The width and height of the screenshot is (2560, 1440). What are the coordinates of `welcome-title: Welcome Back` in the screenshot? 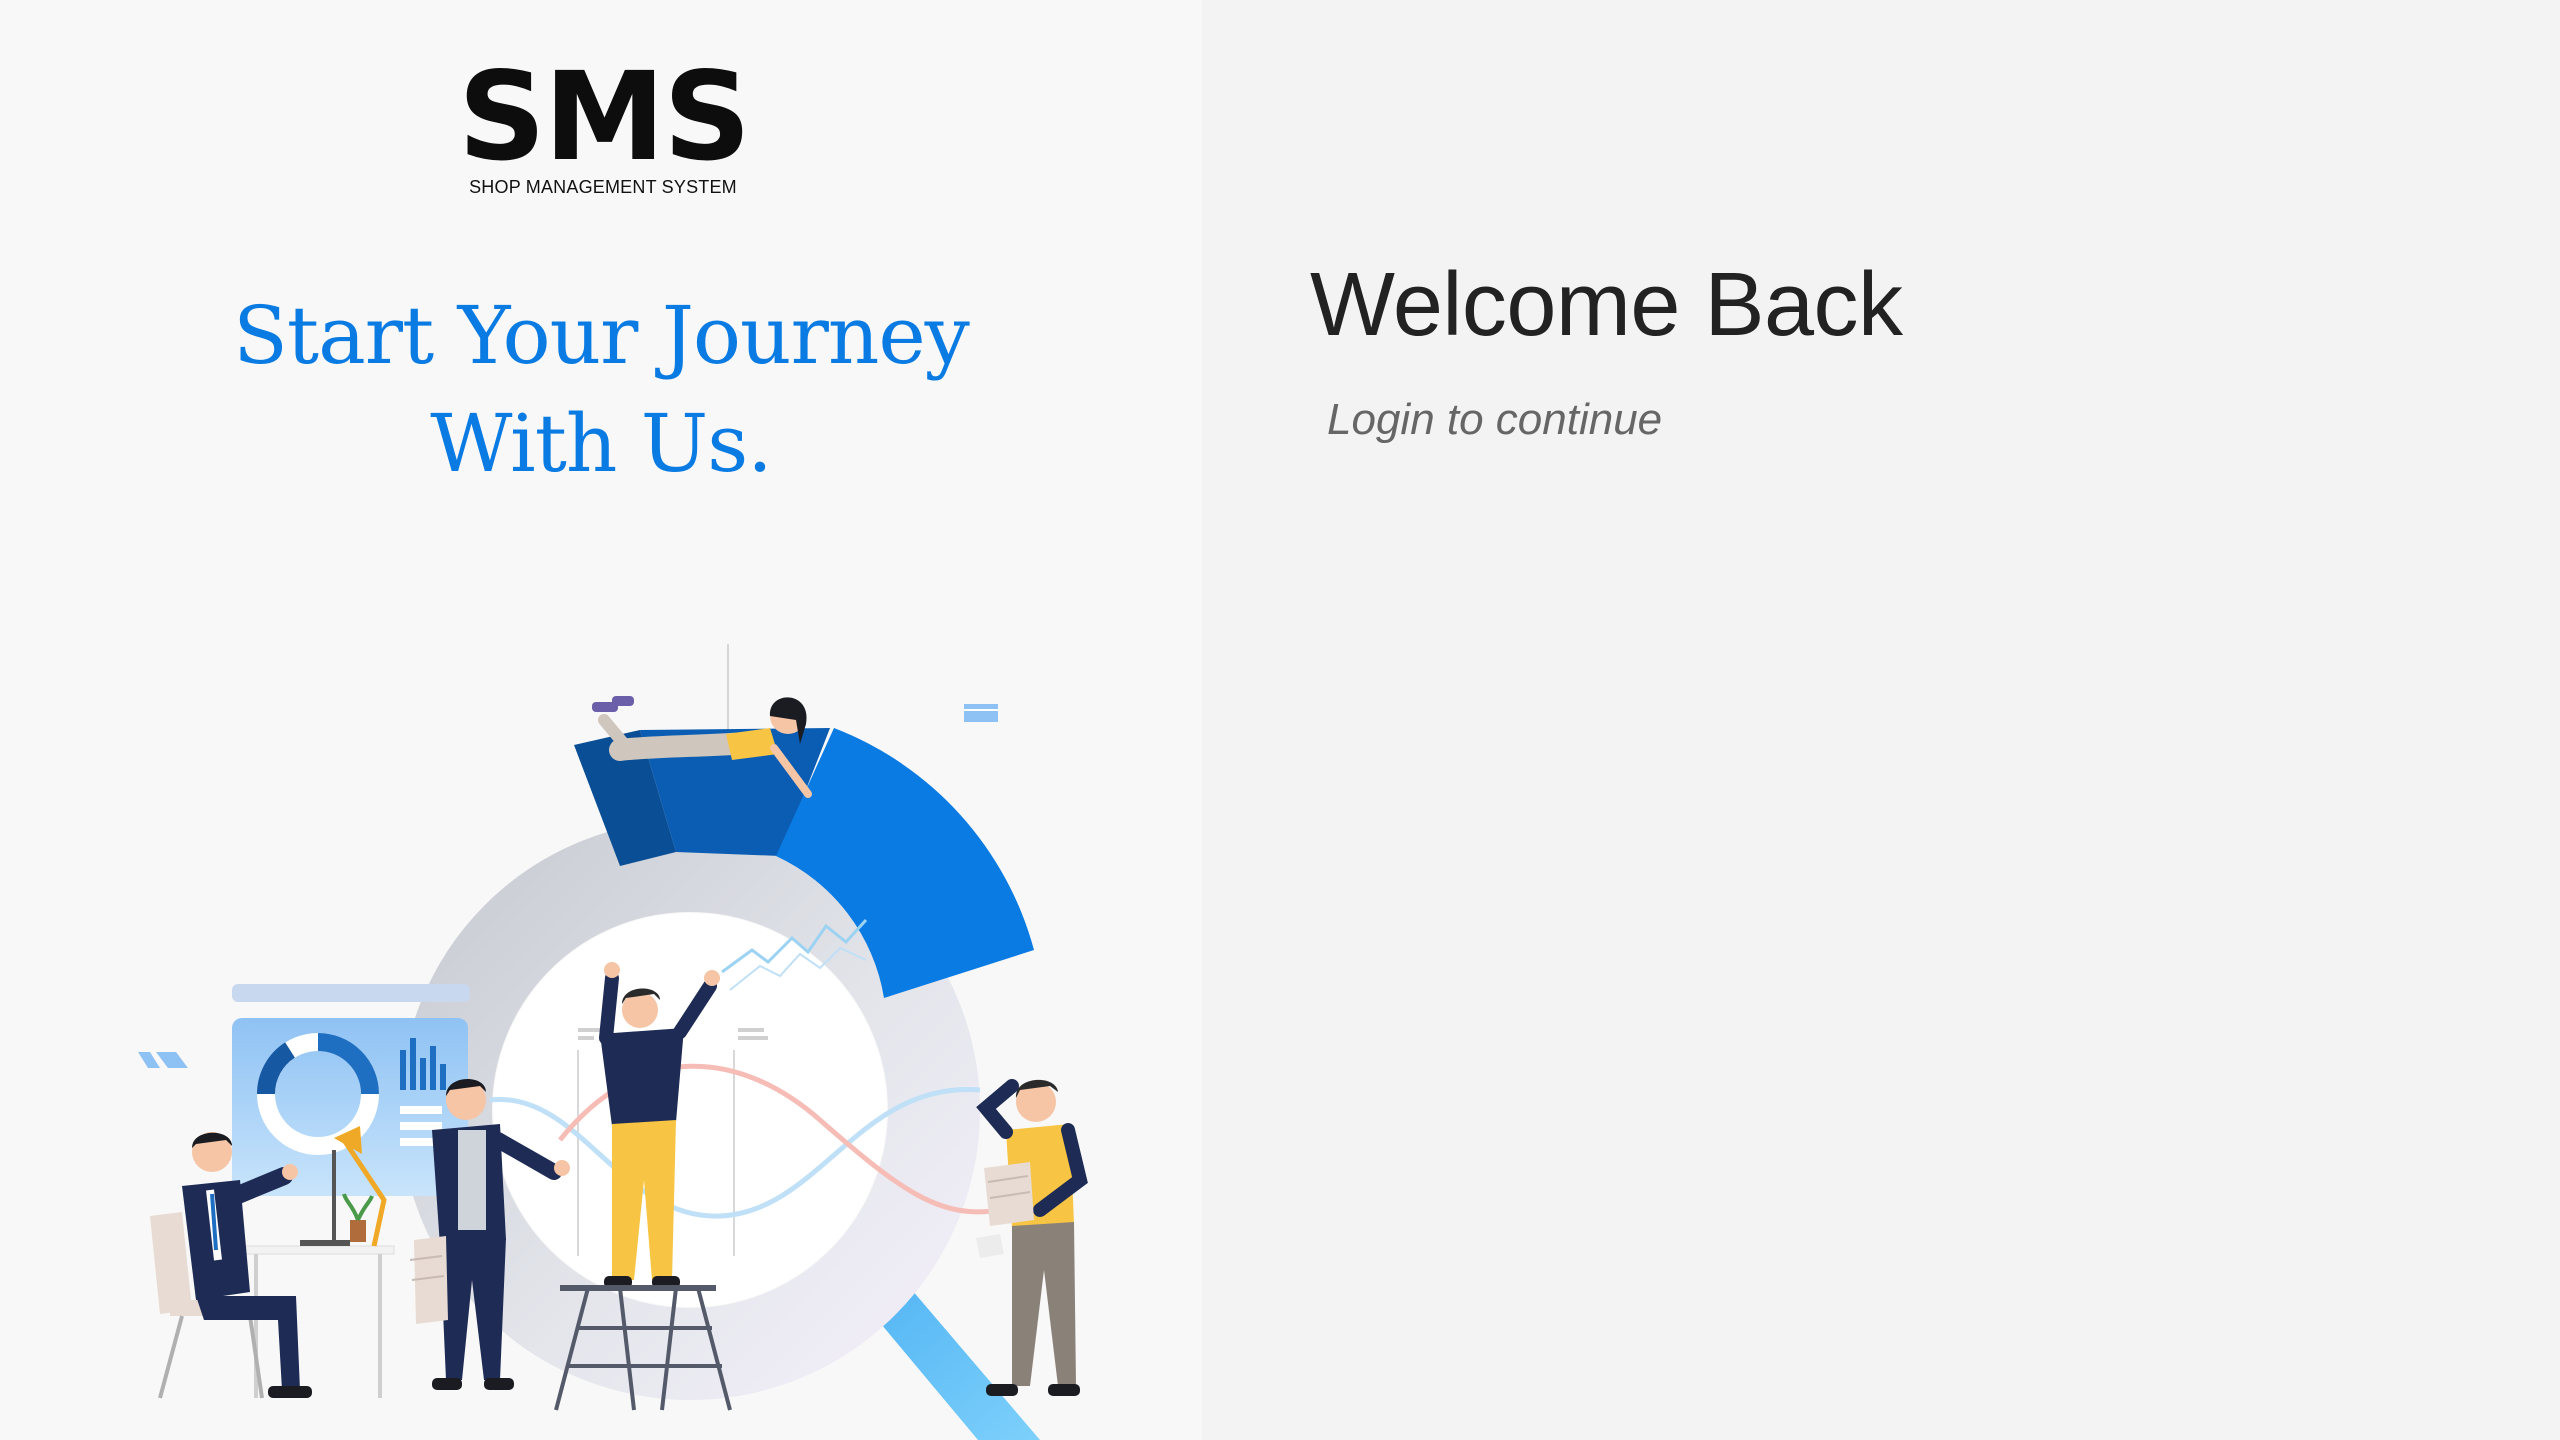 It's located at (1606, 305).